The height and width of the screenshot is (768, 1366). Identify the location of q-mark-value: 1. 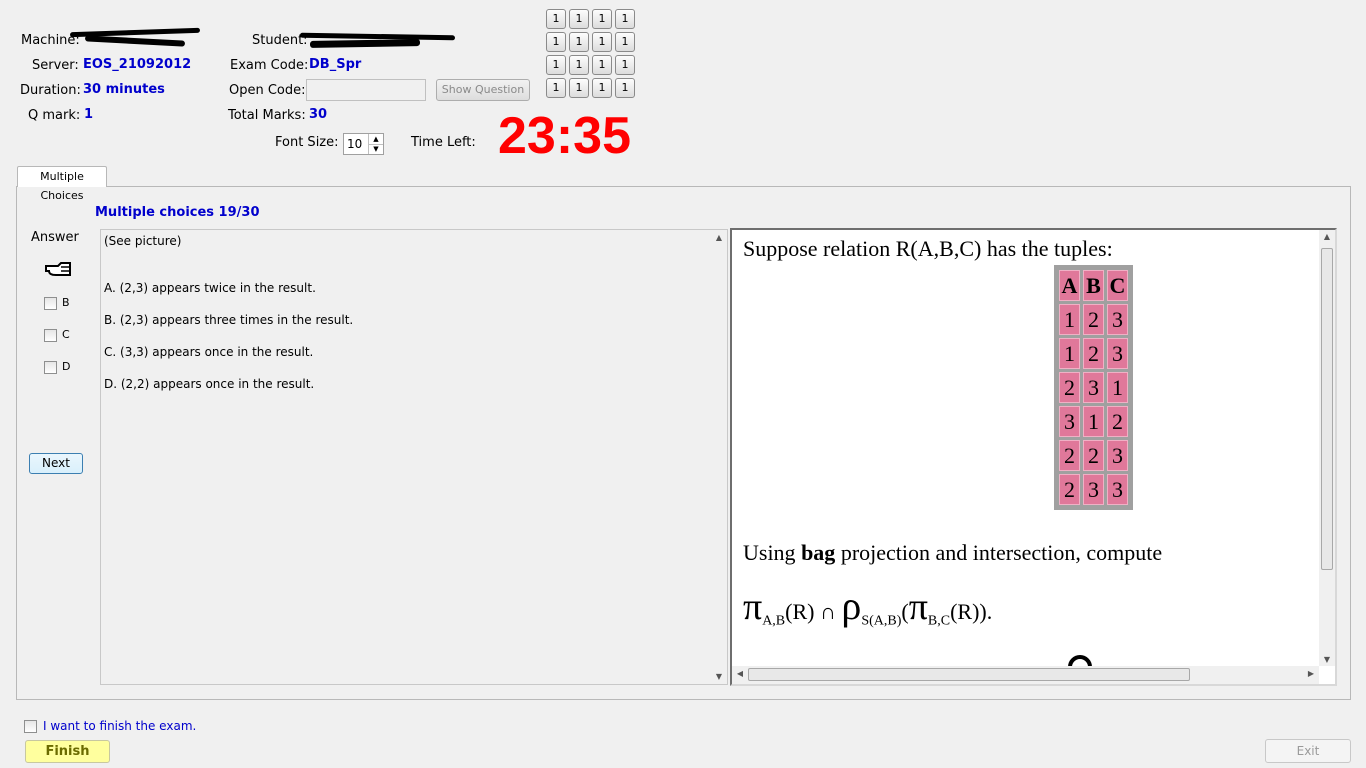
(89, 114).